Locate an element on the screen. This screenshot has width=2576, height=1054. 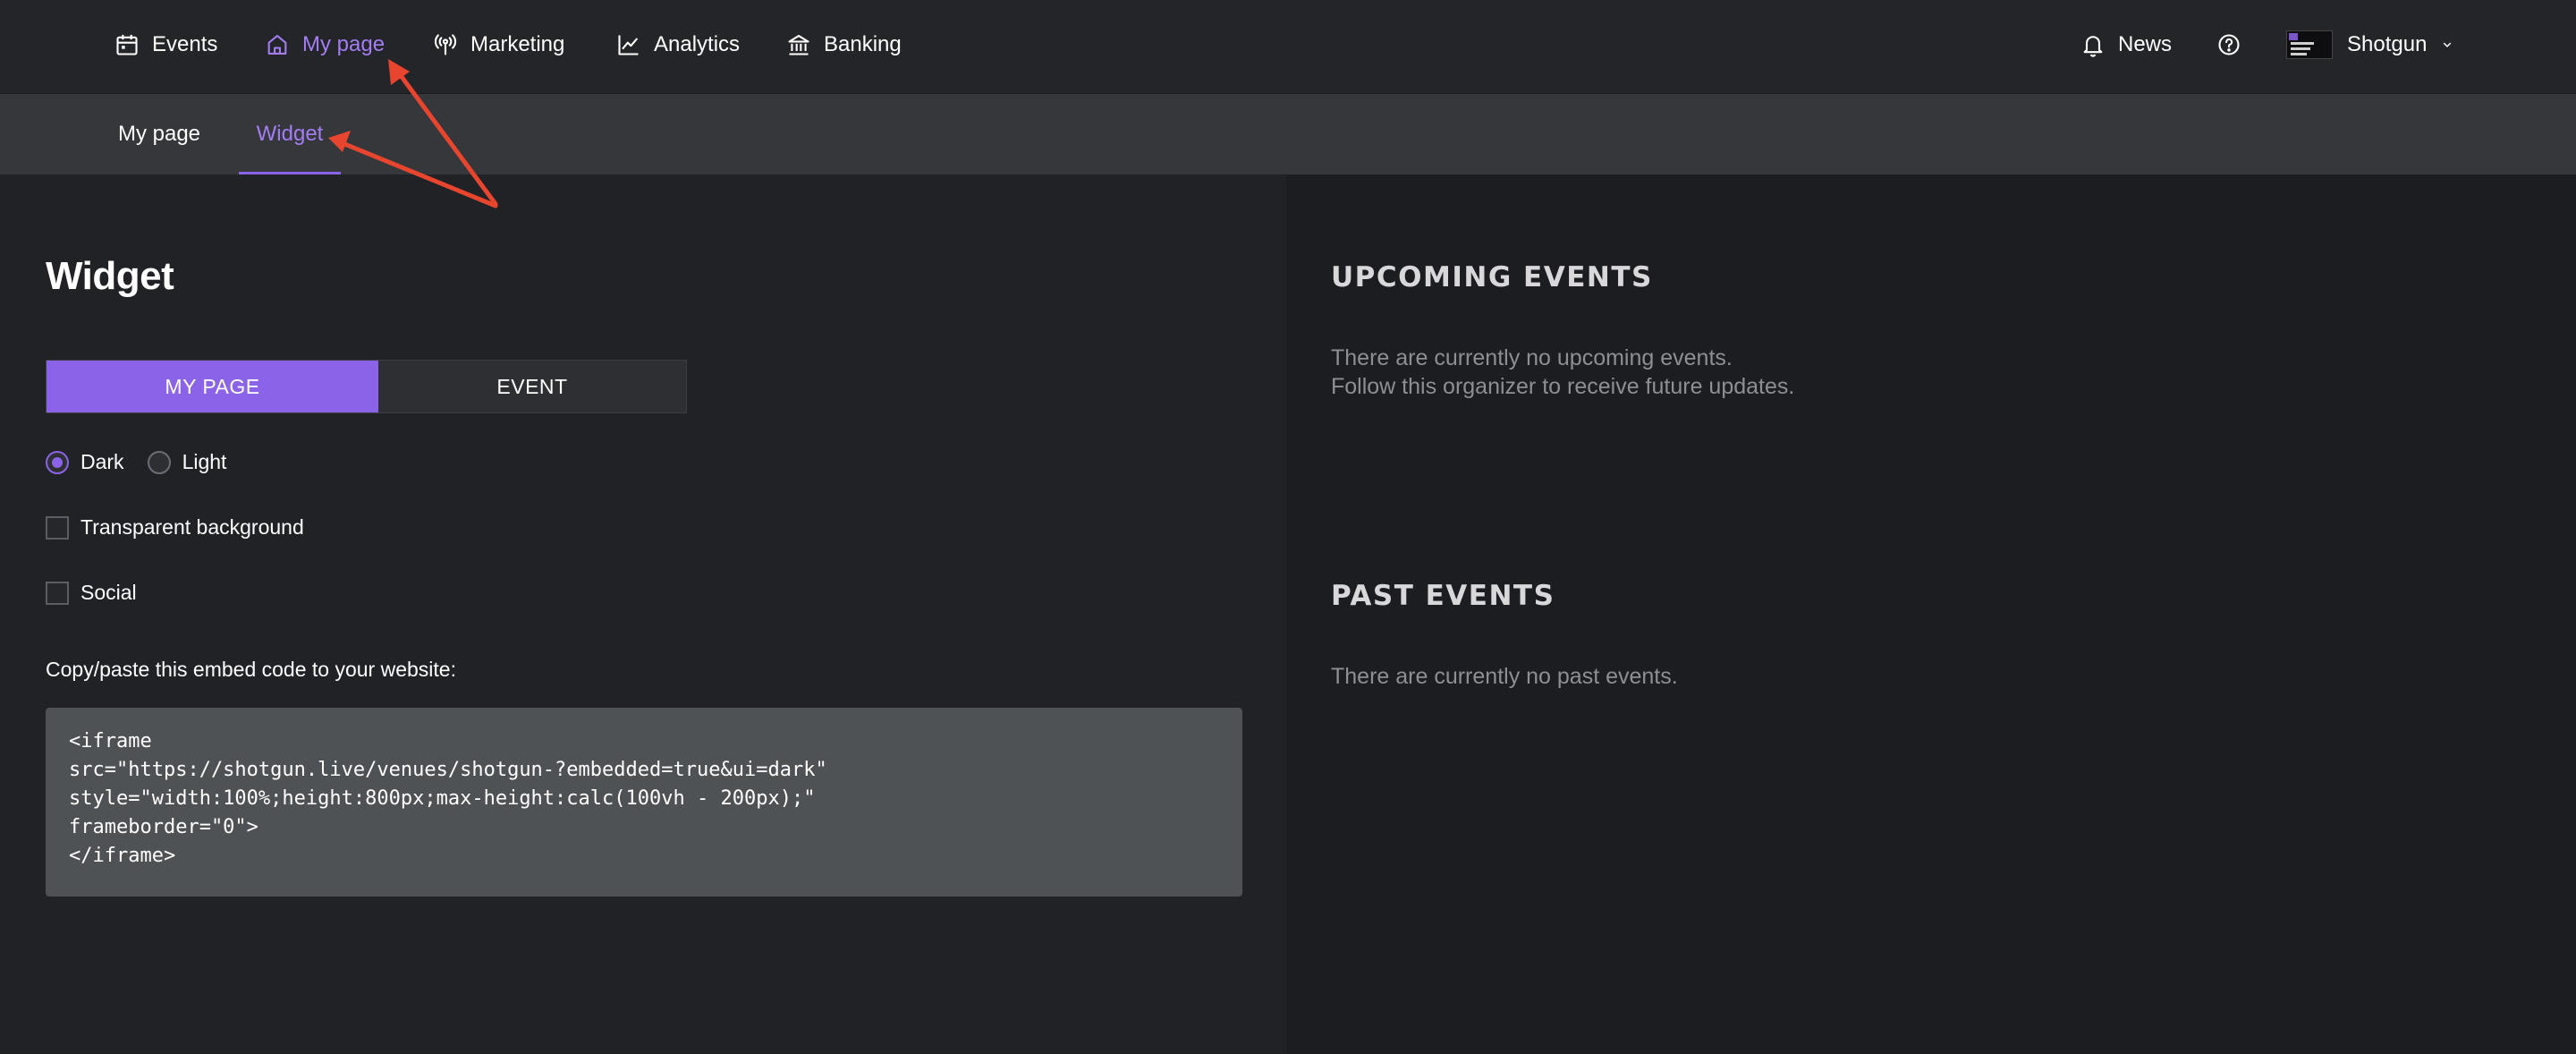
nav-events-label: Events is located at coordinates (185, 44).